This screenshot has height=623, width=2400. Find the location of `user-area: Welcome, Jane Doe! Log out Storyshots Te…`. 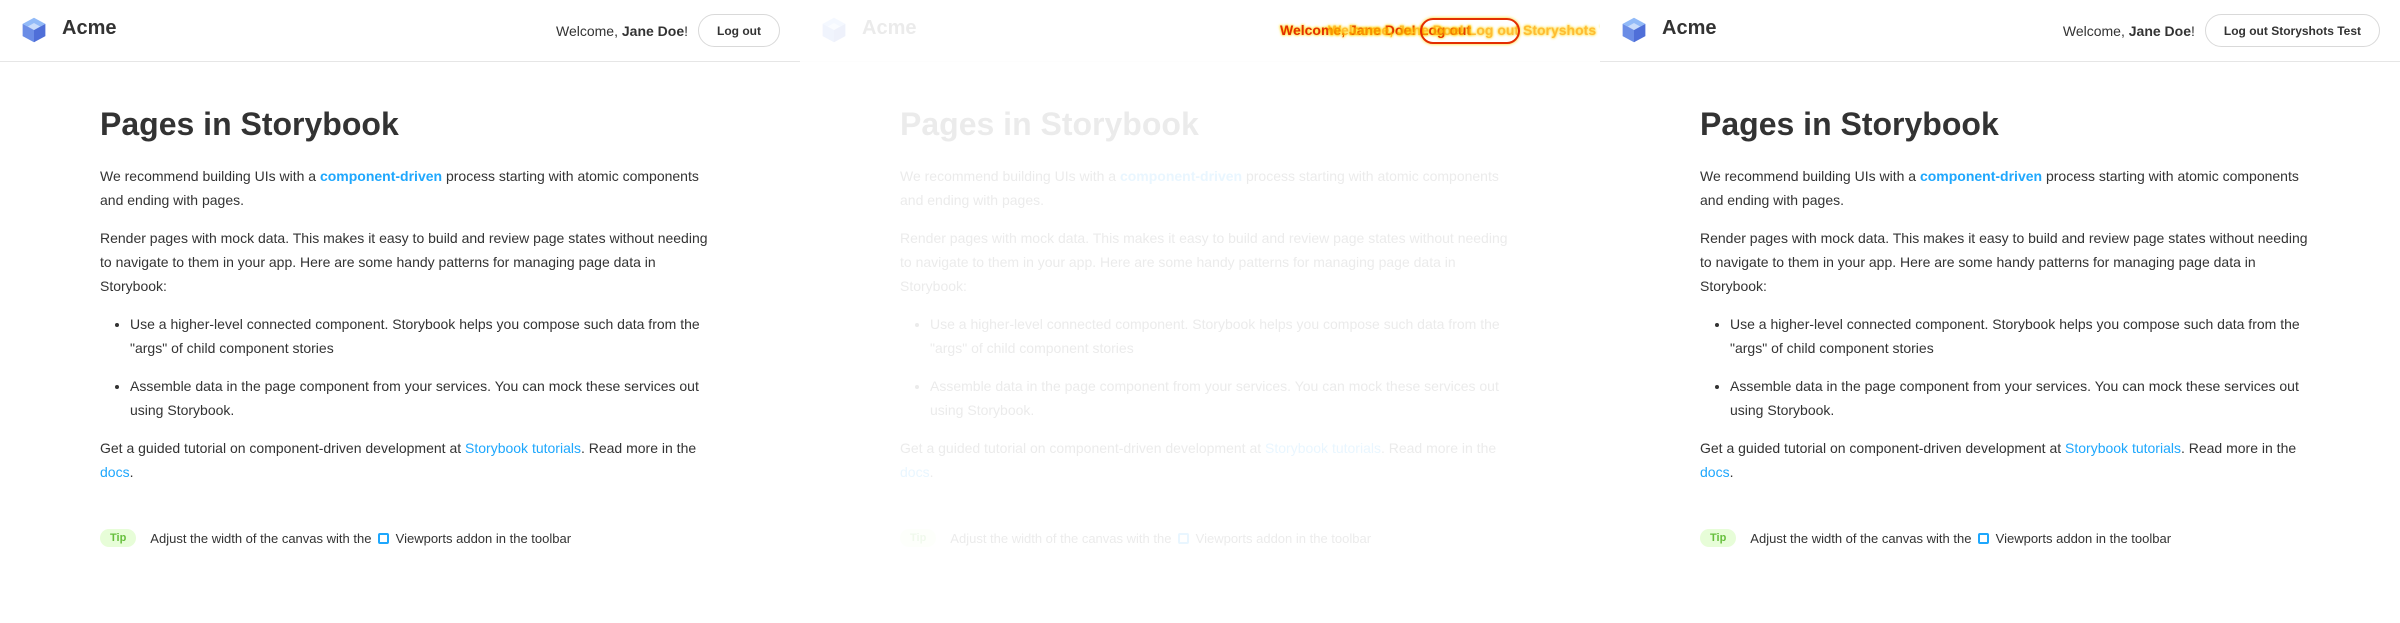

user-area: Welcome, Jane Doe! Log out Storyshots Te… is located at coordinates (2221, 30).